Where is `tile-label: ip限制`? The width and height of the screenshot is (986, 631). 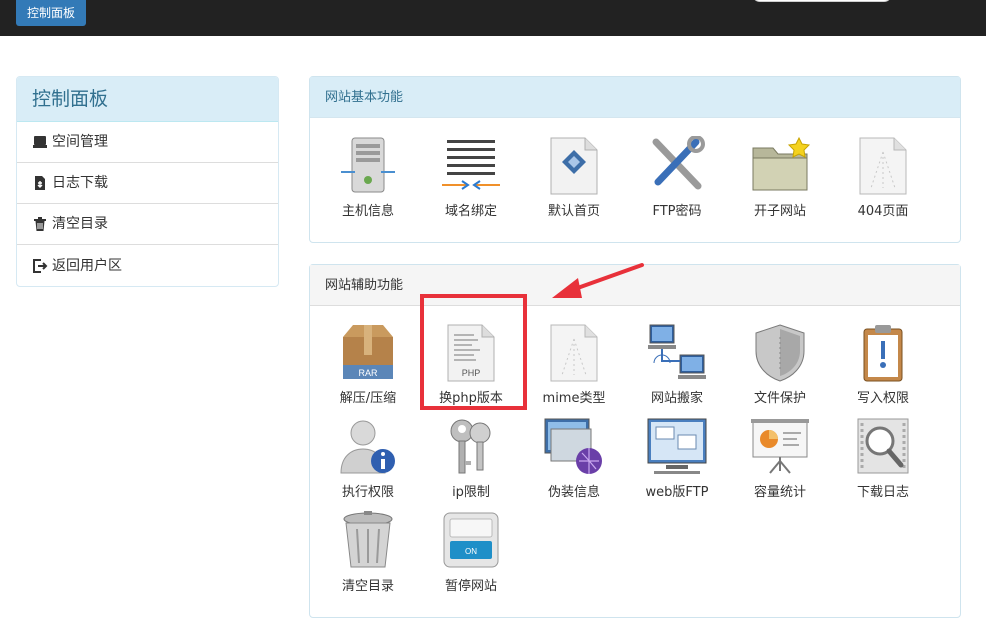
tile-label: ip限制 is located at coordinates (471, 492).